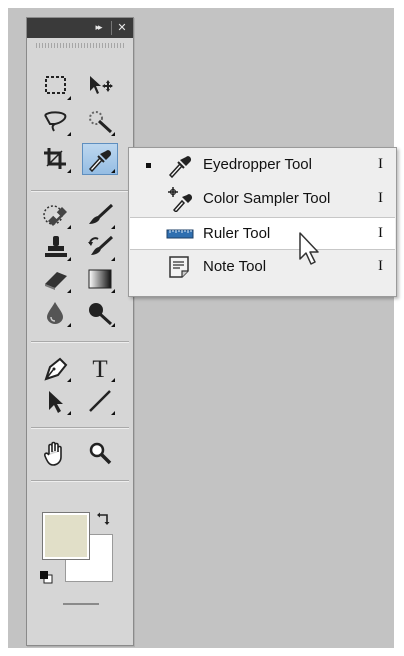  I want to click on hand-tool, so click(56, 453).